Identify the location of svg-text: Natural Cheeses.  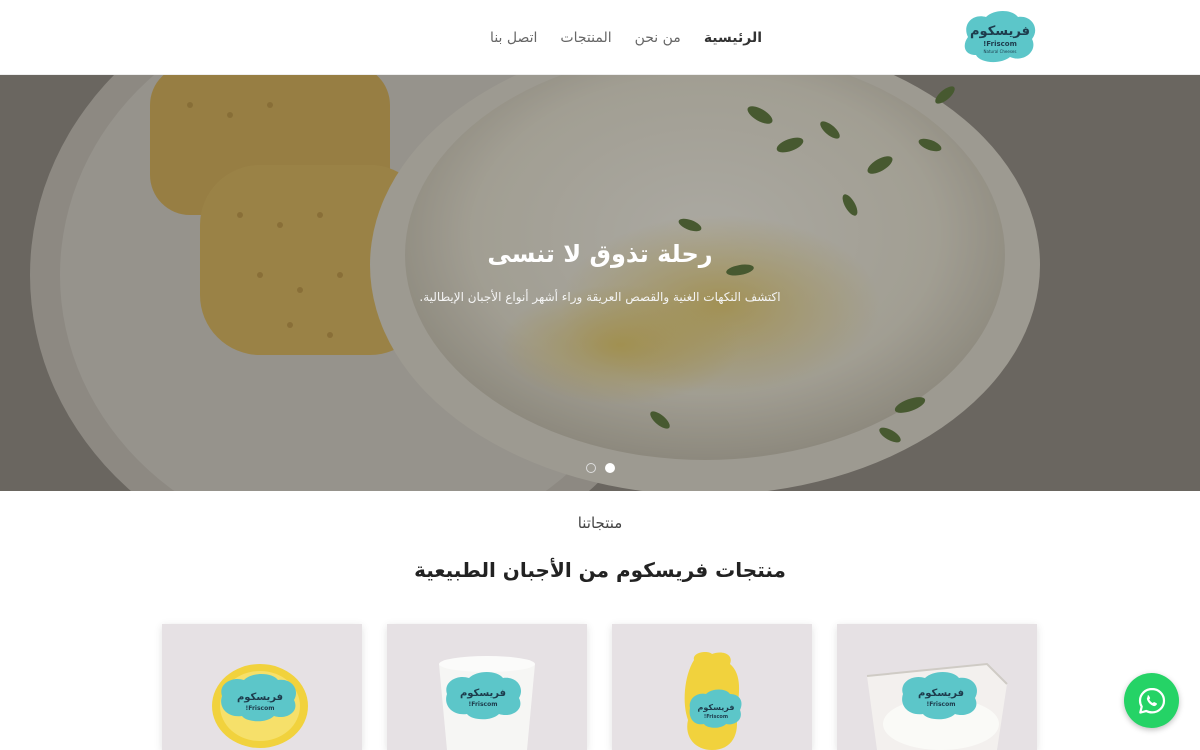
(1000, 51).